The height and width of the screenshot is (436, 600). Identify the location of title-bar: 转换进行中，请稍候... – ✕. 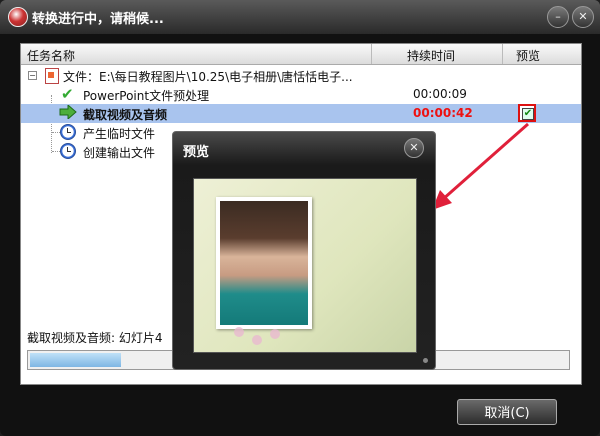
(300, 17).